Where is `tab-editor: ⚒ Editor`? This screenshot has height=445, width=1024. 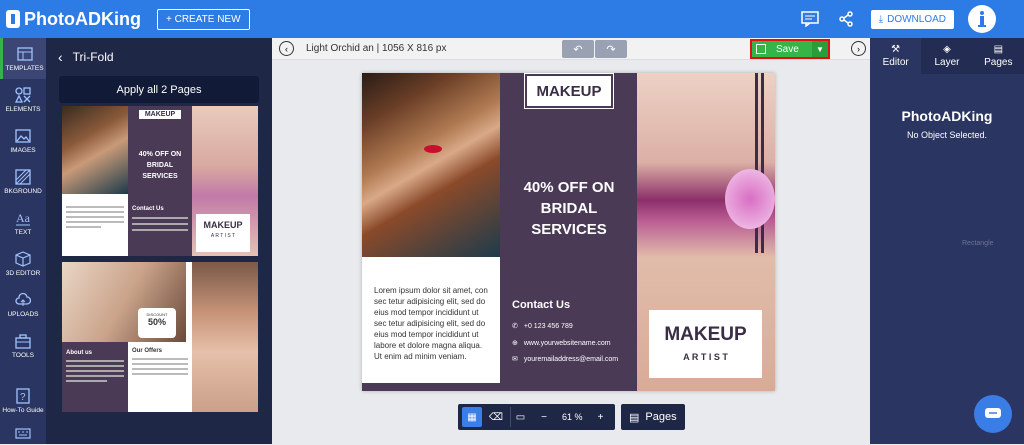
tab-editor: ⚒ Editor is located at coordinates (896, 56).